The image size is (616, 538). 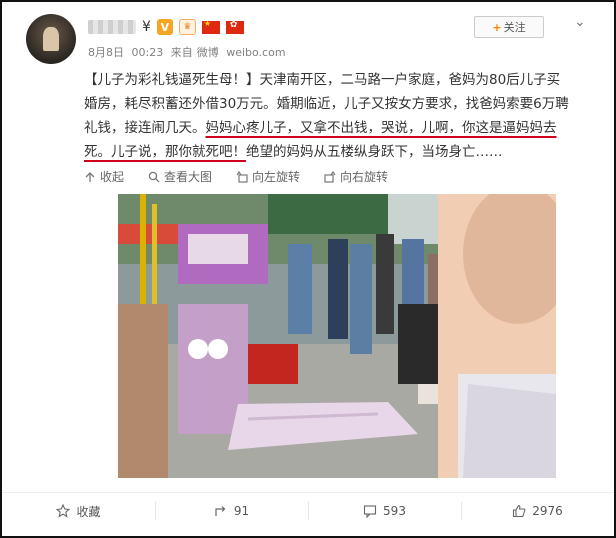 I want to click on watermark-domain: weibo.com, so click(x=256, y=52).